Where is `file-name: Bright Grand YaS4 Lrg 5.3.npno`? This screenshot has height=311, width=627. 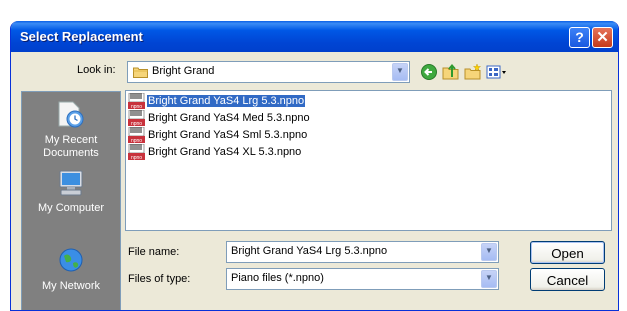
file-name: Bright Grand YaS4 Lrg 5.3.npno is located at coordinates (226, 101).